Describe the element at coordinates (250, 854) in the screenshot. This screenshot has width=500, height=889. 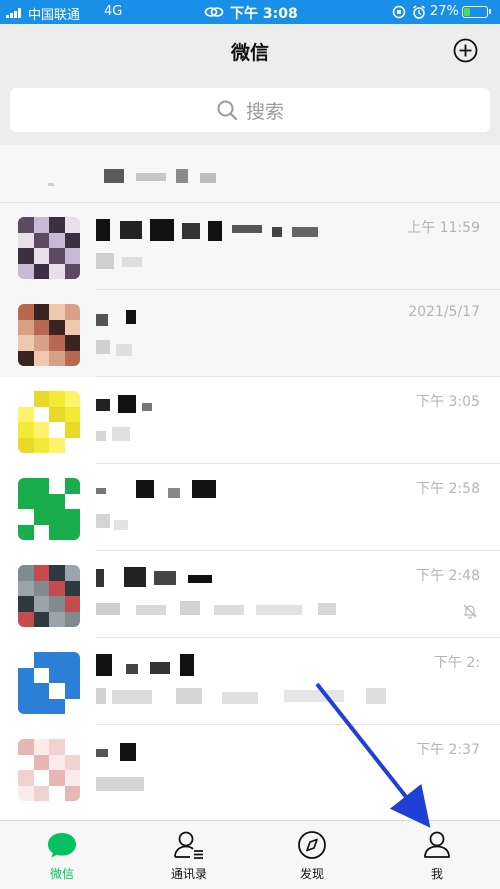
I see `bottom-tab-bar: 微信 通讯录 发现 我` at that location.